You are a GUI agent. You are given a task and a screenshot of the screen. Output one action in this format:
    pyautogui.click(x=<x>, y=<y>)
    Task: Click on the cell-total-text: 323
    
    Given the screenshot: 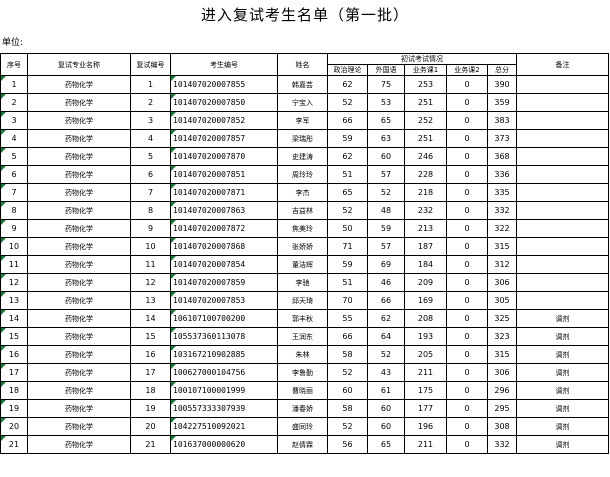 What is the action you would take?
    pyautogui.click(x=502, y=336)
    